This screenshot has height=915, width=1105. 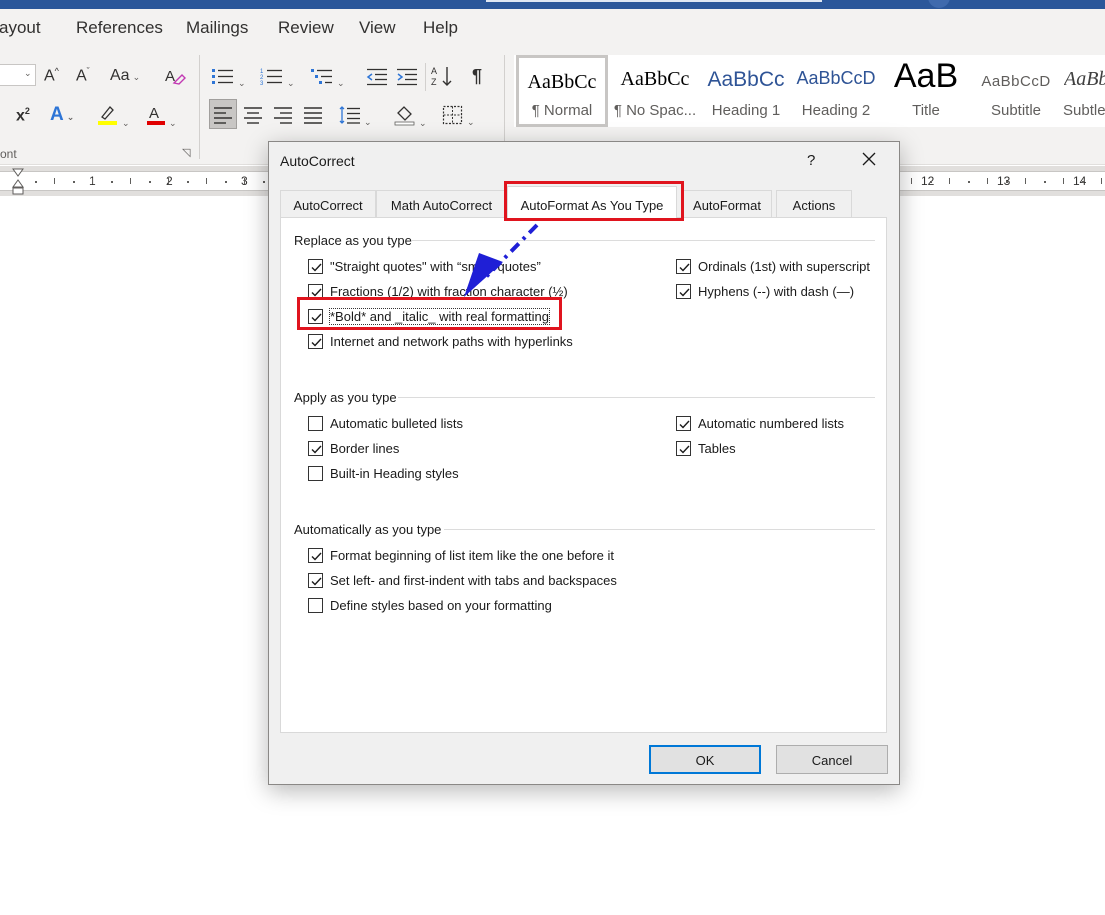 What do you see at coordinates (328, 203) in the screenshot?
I see `tab-autocorrect: AutoCorrect` at bounding box center [328, 203].